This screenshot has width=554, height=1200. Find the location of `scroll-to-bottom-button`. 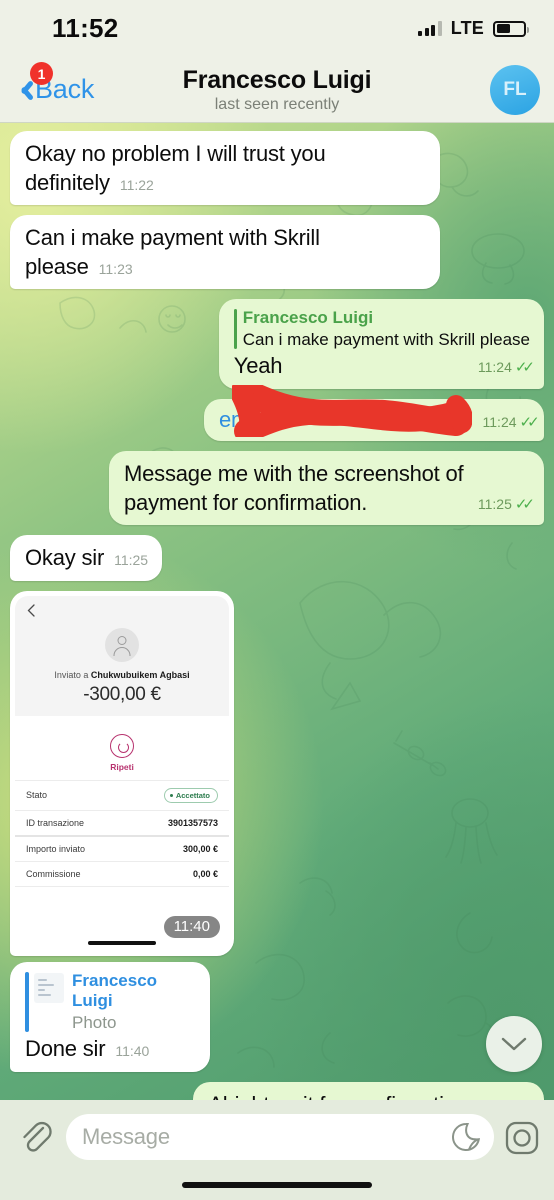

scroll-to-bottom-button is located at coordinates (514, 1044).